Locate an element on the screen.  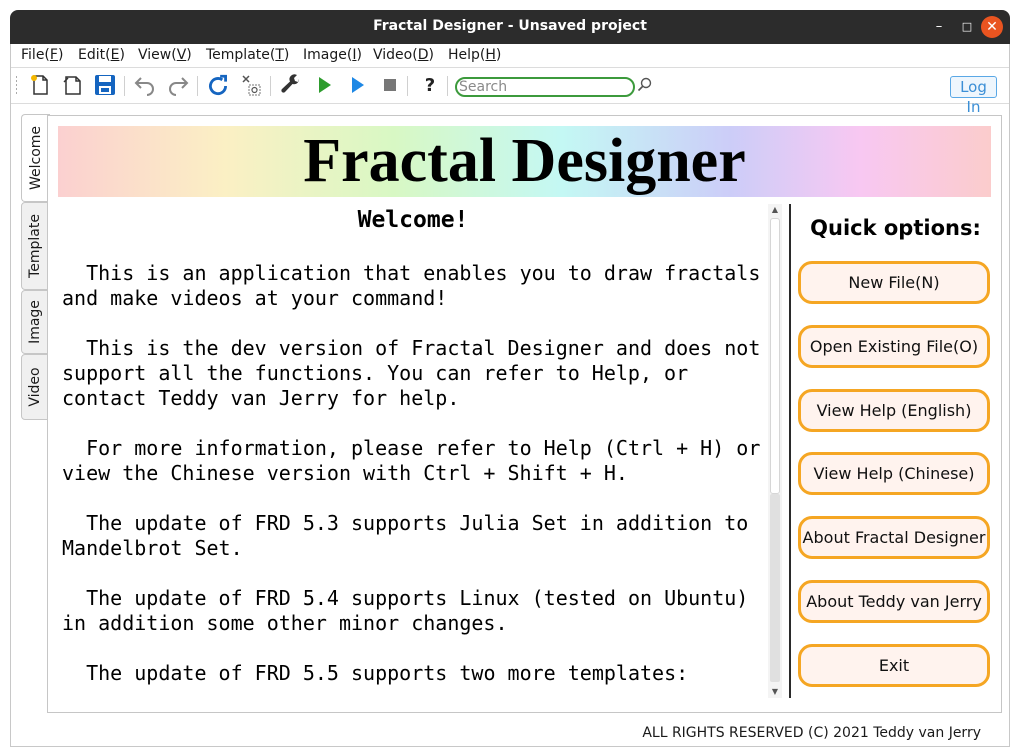
tab-template-label: Template is located at coordinates (34, 246).